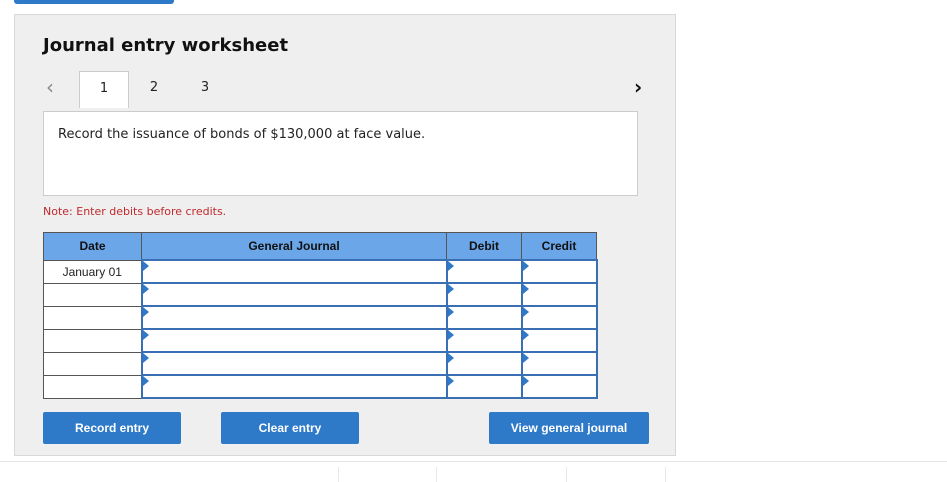 This screenshot has width=947, height=482. What do you see at coordinates (559, 246) in the screenshot?
I see `credit-header: Credit` at bounding box center [559, 246].